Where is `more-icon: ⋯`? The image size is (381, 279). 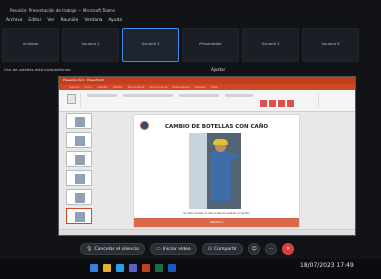 more-icon: ⋯ is located at coordinates (271, 249).